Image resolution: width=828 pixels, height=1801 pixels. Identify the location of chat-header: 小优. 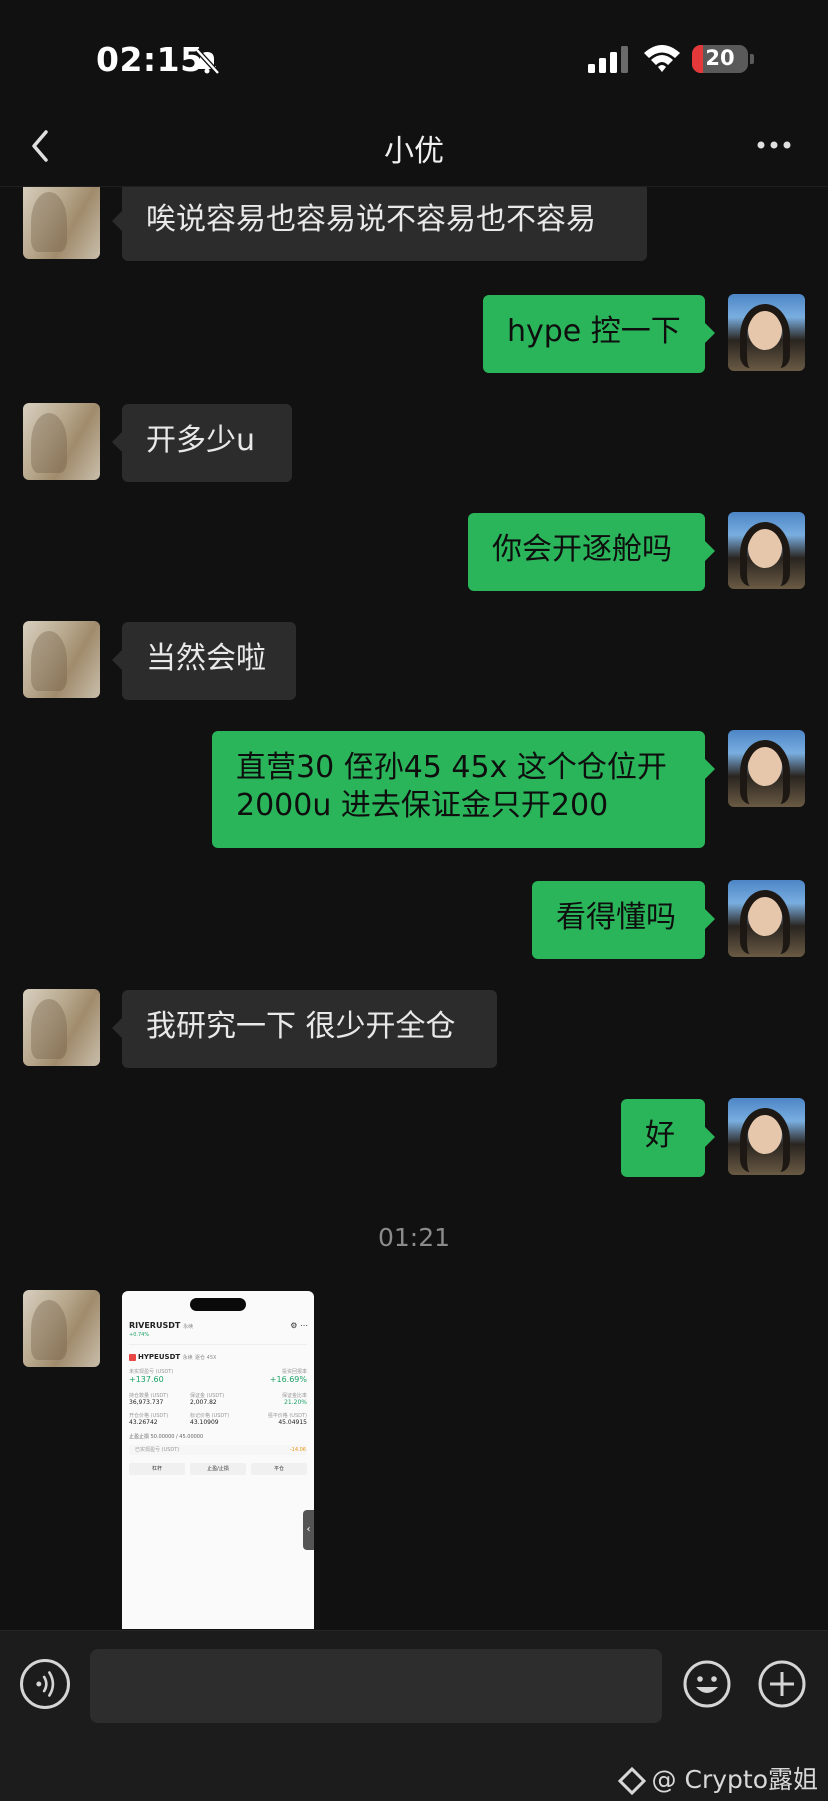
(414, 148).